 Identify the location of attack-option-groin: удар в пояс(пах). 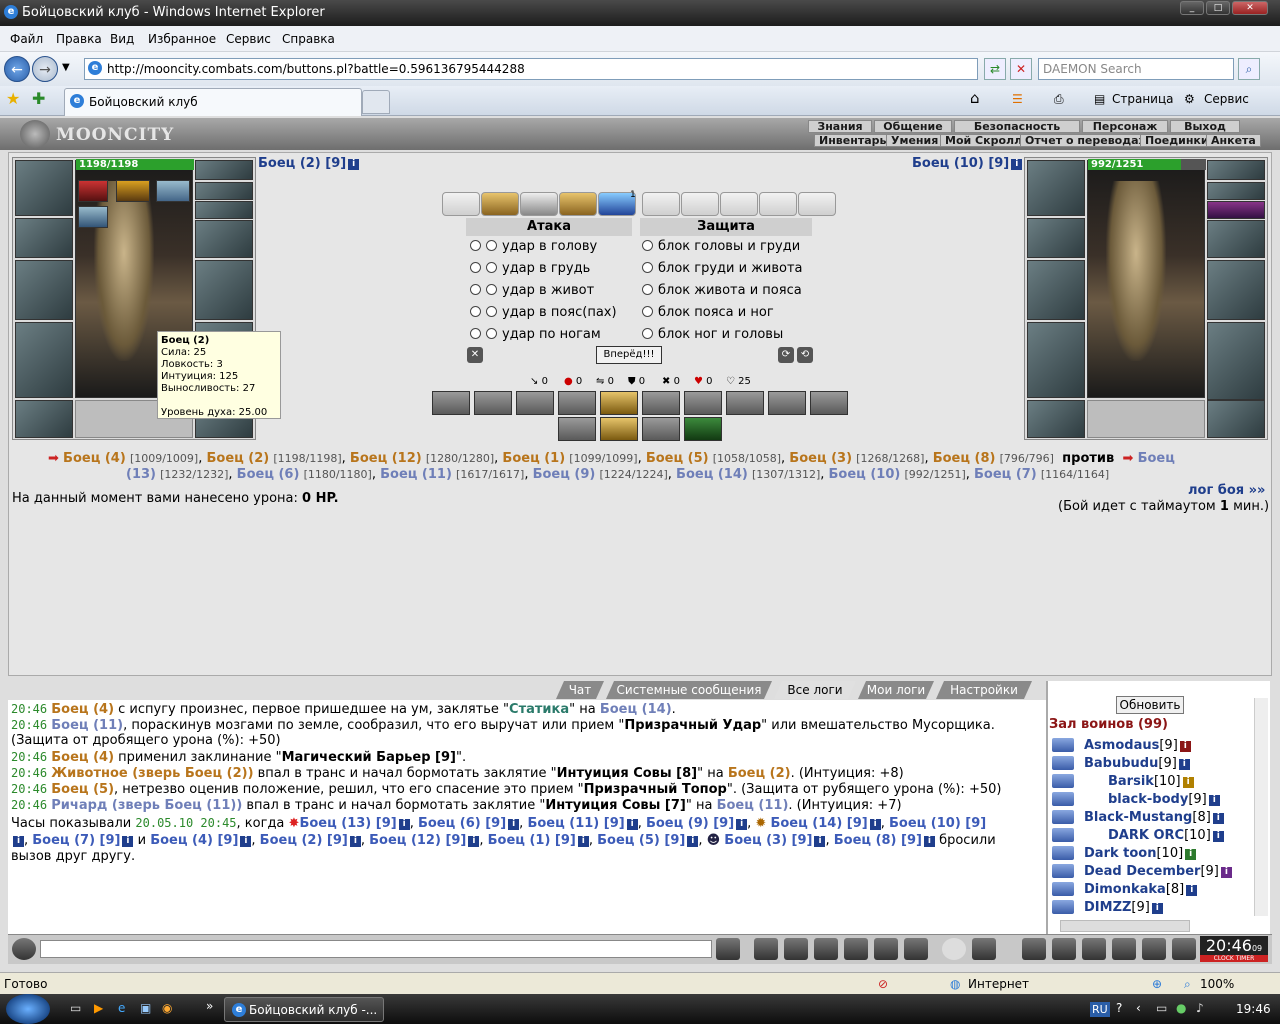
(543, 312).